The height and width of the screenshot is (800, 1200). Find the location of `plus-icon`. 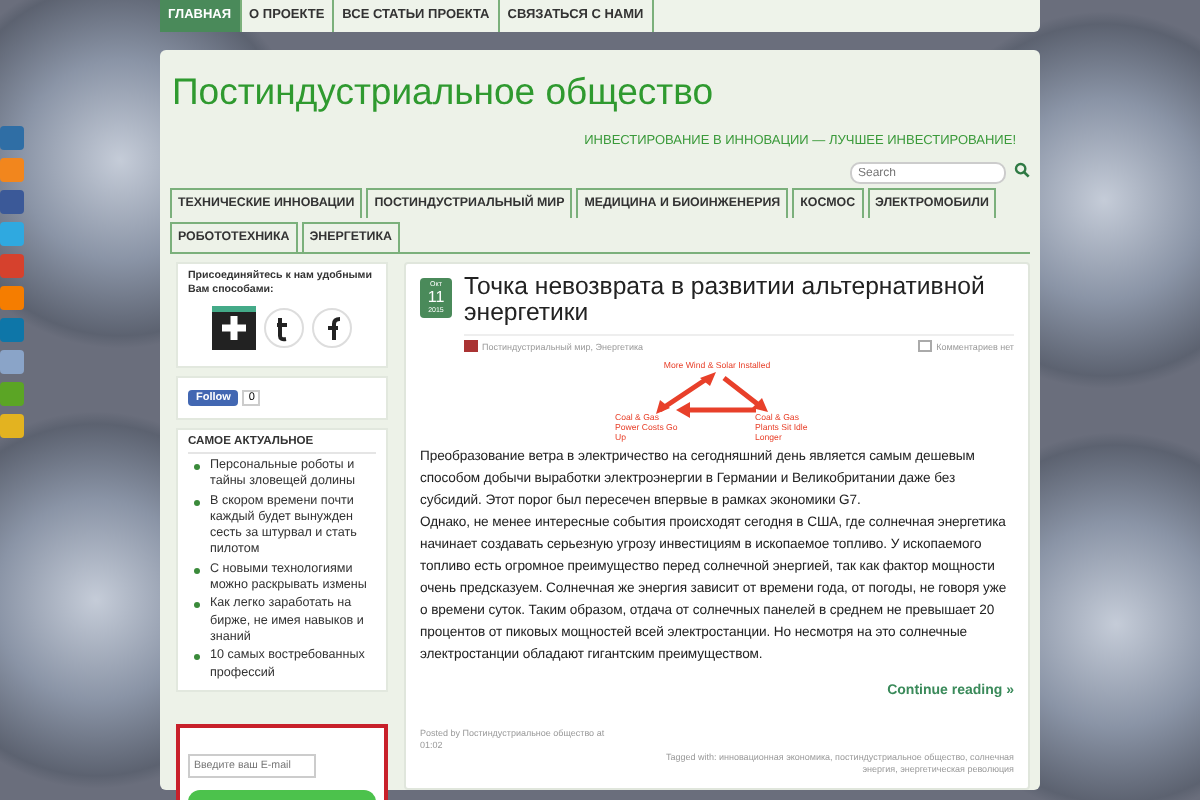

plus-icon is located at coordinates (234, 328).